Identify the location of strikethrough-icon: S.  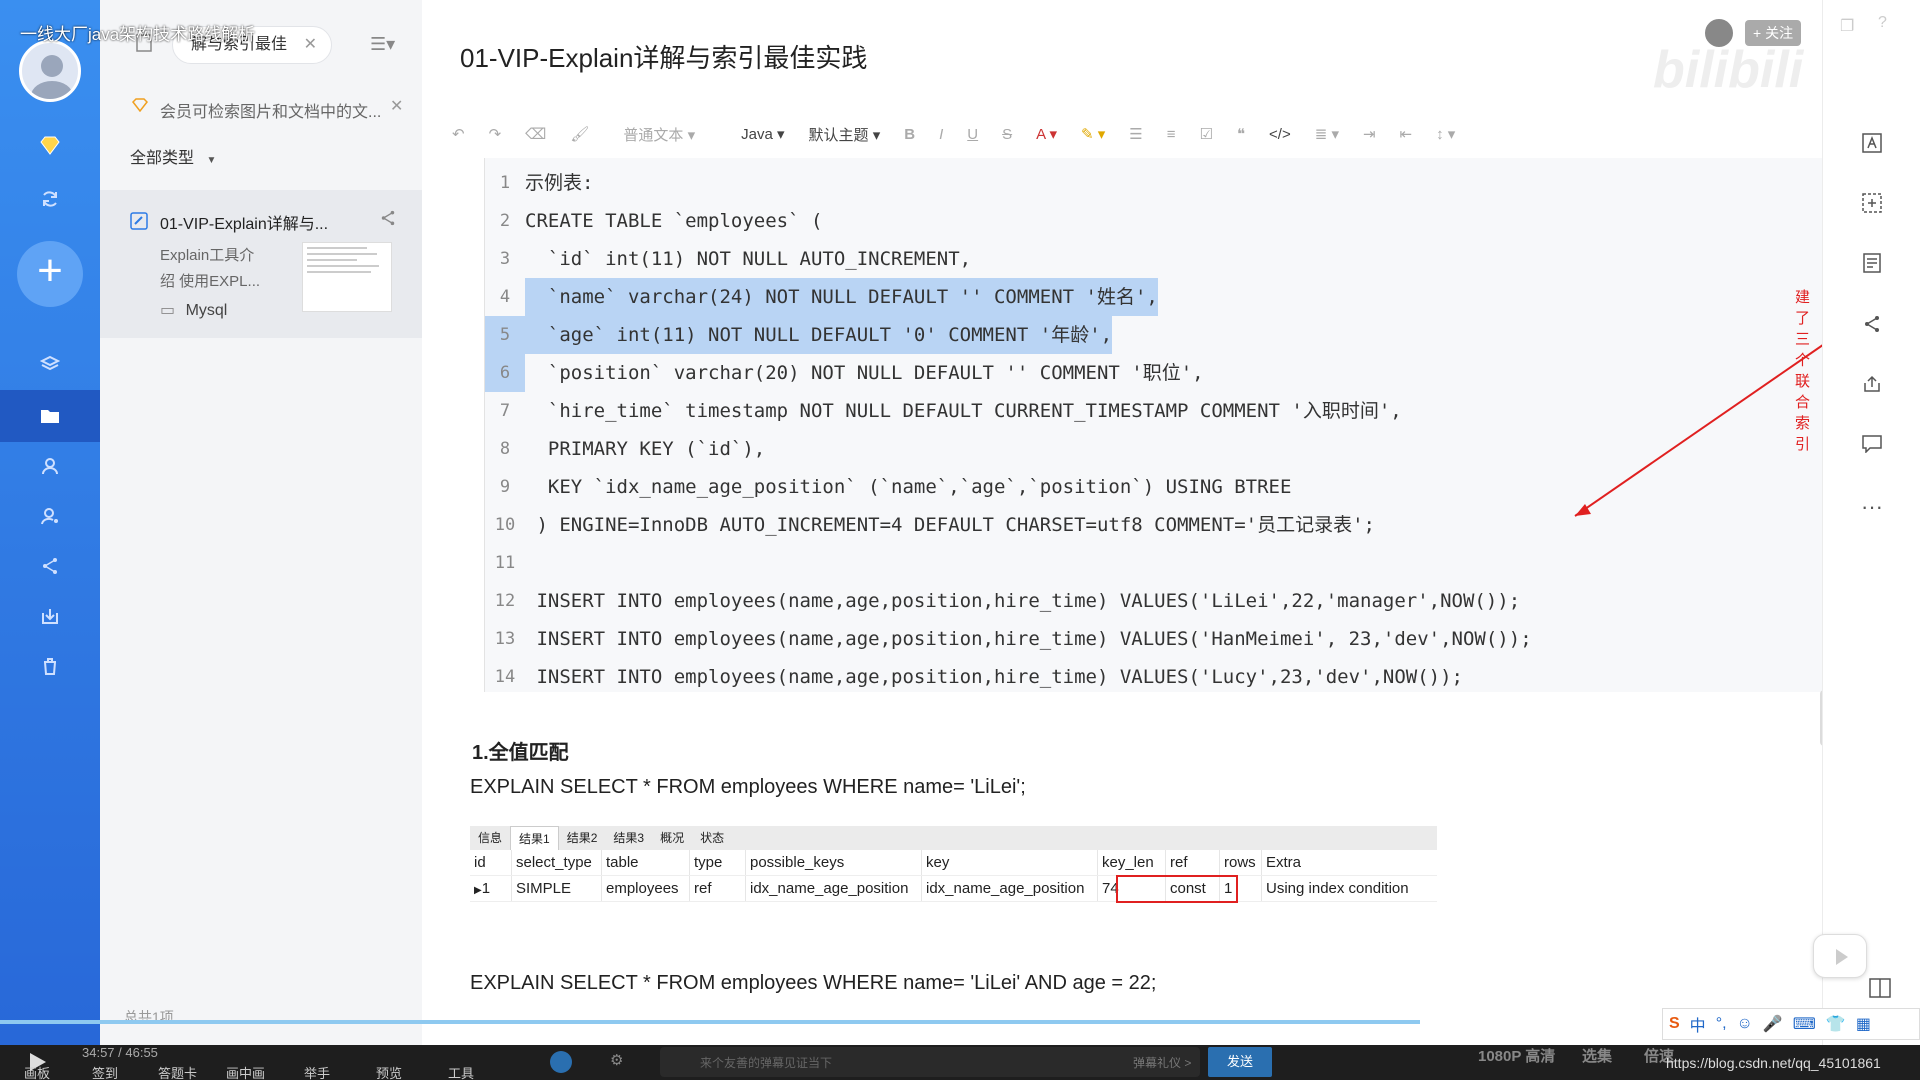
(1007, 134).